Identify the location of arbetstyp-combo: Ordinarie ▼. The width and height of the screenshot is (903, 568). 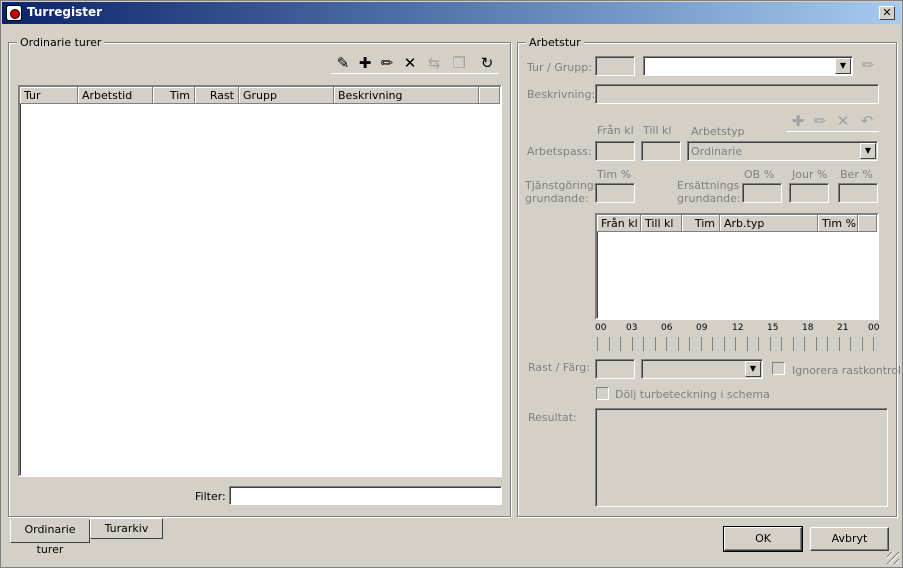
(782, 151).